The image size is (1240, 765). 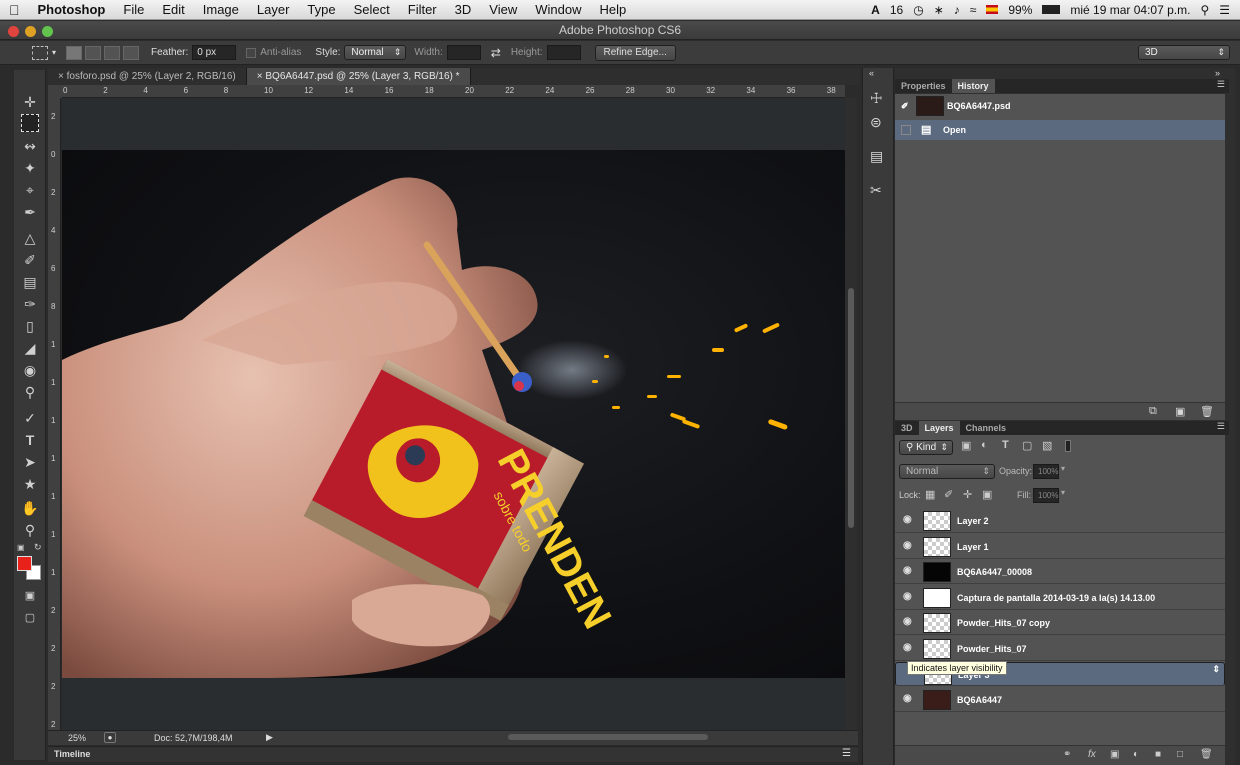 What do you see at coordinates (973, 86) in the screenshot?
I see `tab-history: History` at bounding box center [973, 86].